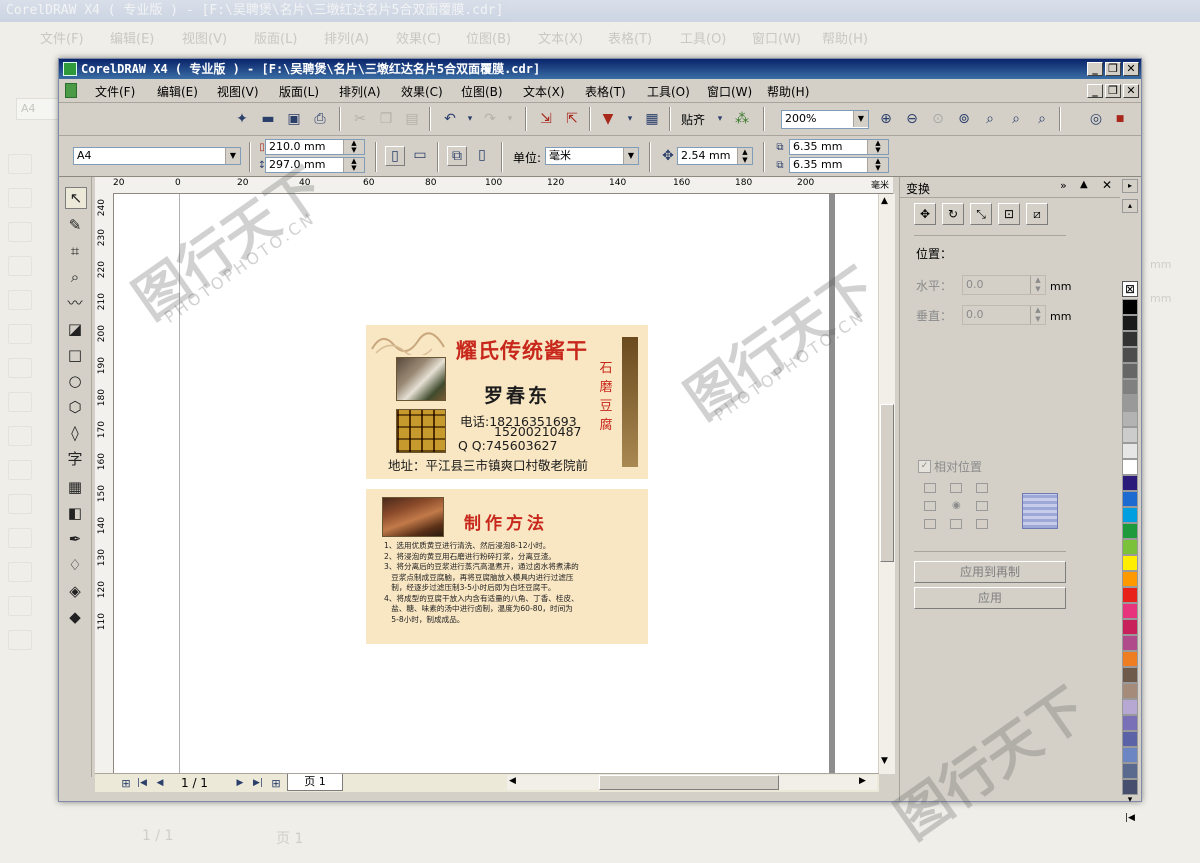  What do you see at coordinates (412, 119) in the screenshot?
I see `paste-icon: ▤` at bounding box center [412, 119].